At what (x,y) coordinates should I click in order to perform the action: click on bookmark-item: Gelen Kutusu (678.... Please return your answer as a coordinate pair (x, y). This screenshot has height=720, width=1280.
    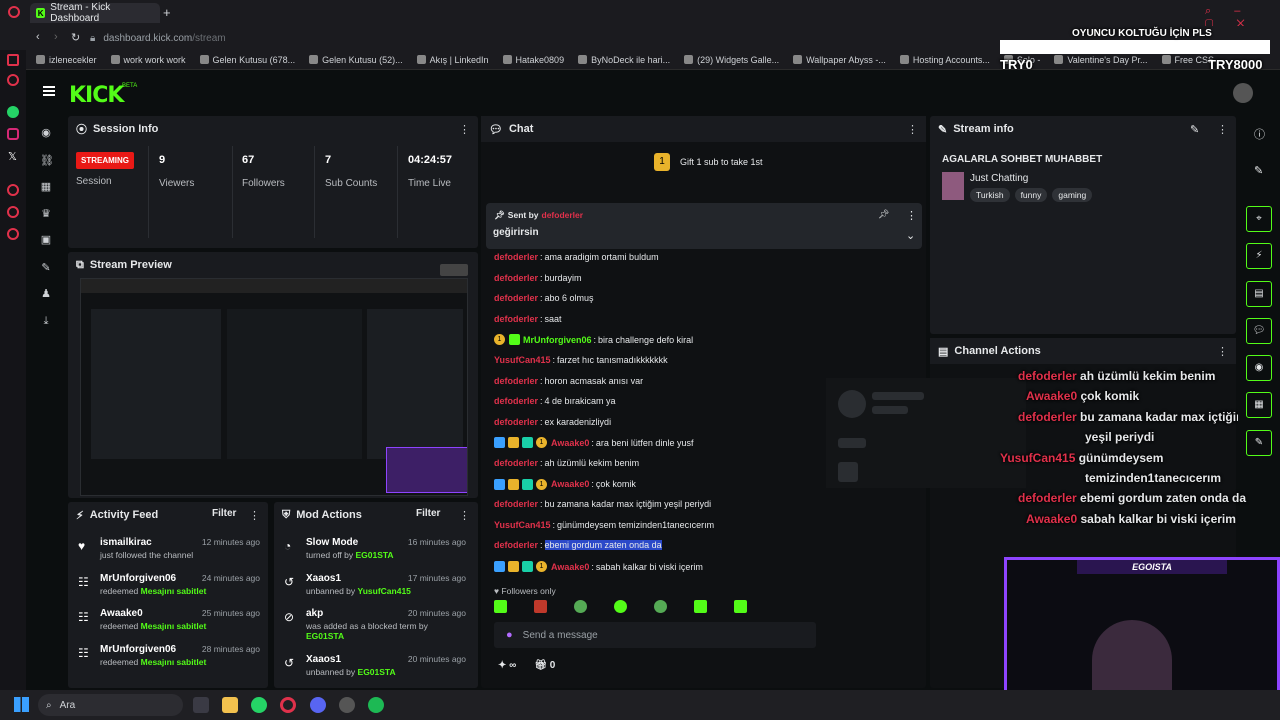
    Looking at the image, I should click on (247, 60).